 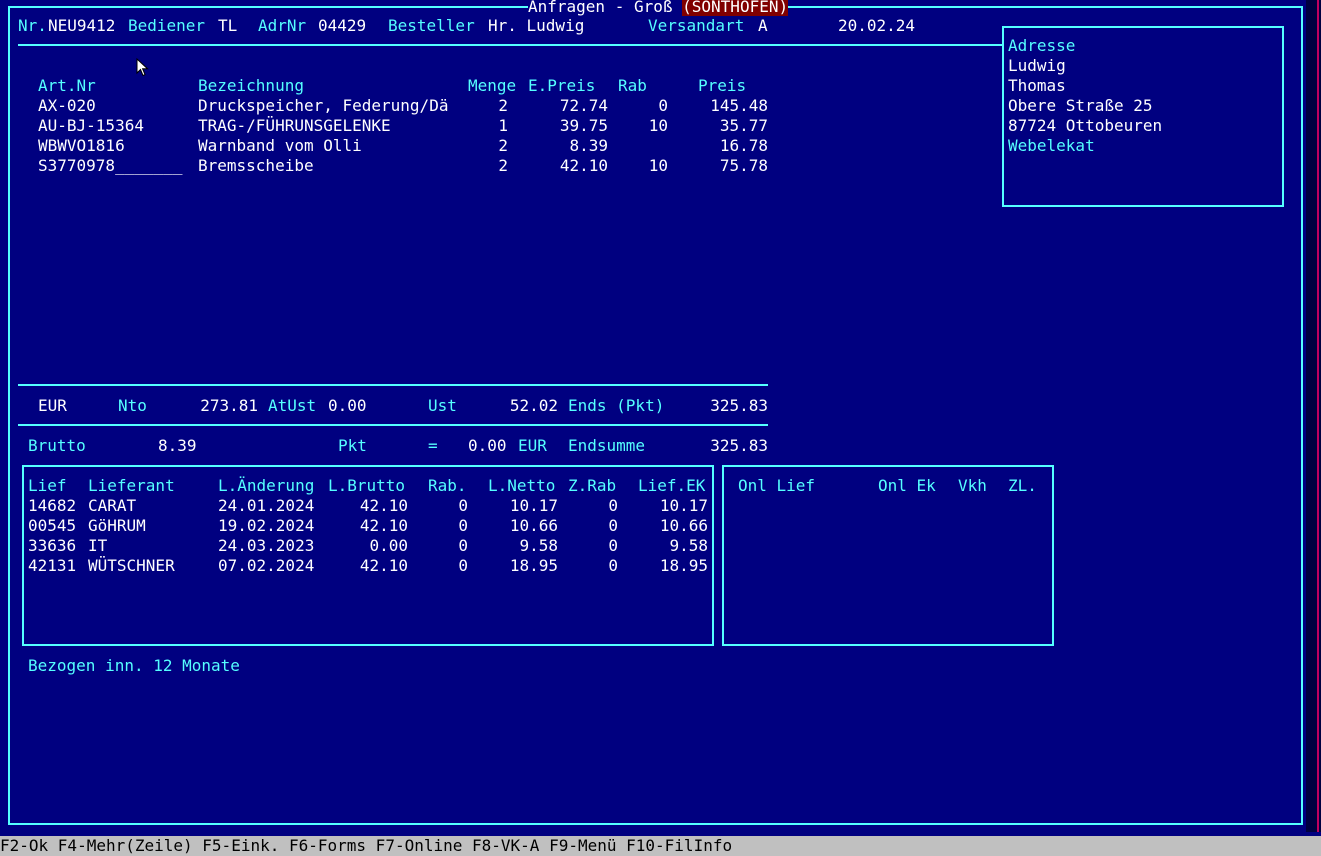 I want to click on nr-label: Nr., so click(x=32, y=25).